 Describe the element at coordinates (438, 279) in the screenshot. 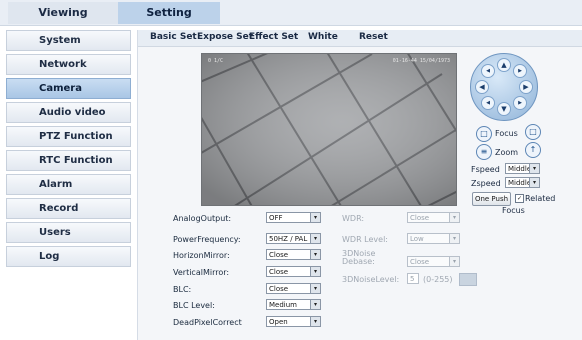

I see `noise-level-range: (0-255)` at that location.